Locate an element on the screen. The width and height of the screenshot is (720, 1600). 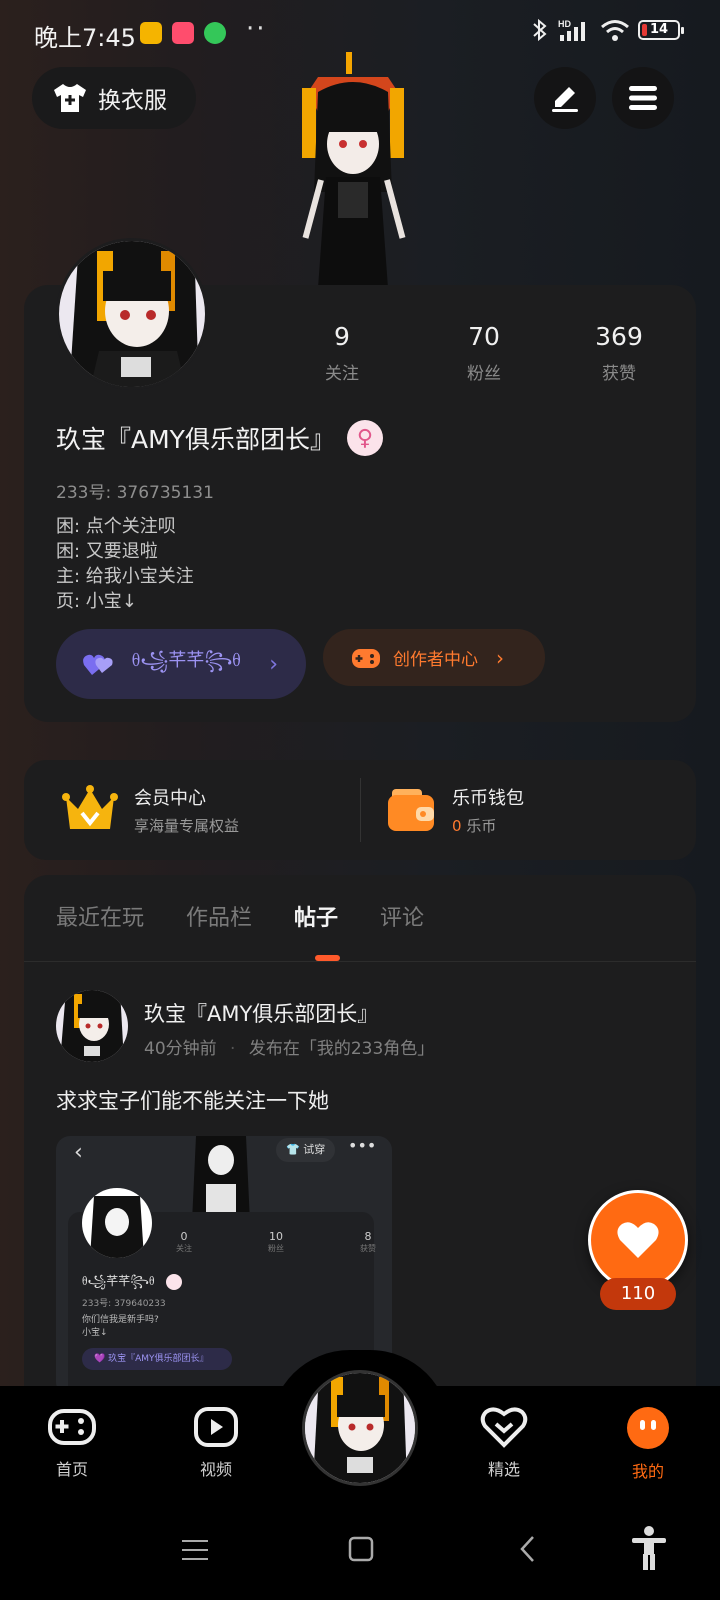
edit-button is located at coordinates (565, 98).